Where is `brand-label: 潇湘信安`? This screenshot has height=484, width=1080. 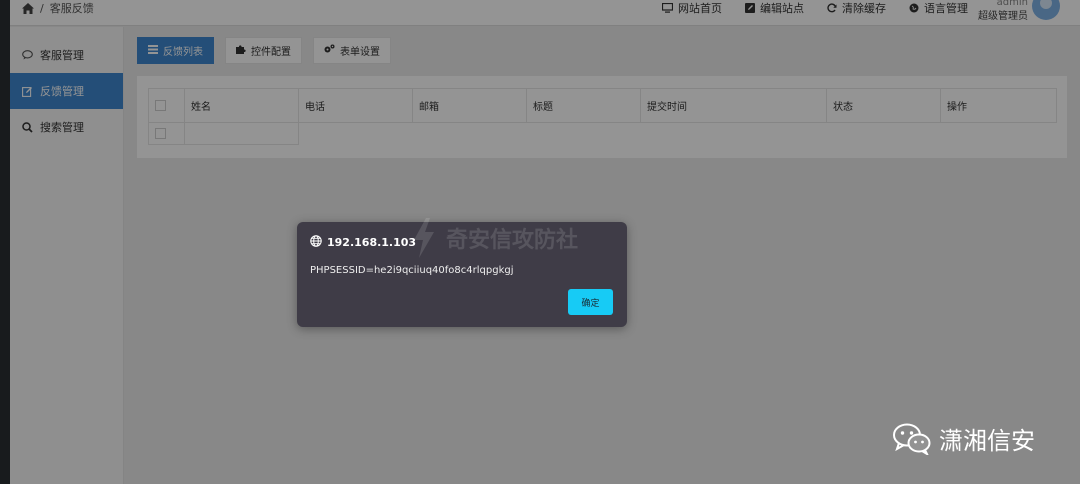
brand-label: 潇湘信安 is located at coordinates (987, 441).